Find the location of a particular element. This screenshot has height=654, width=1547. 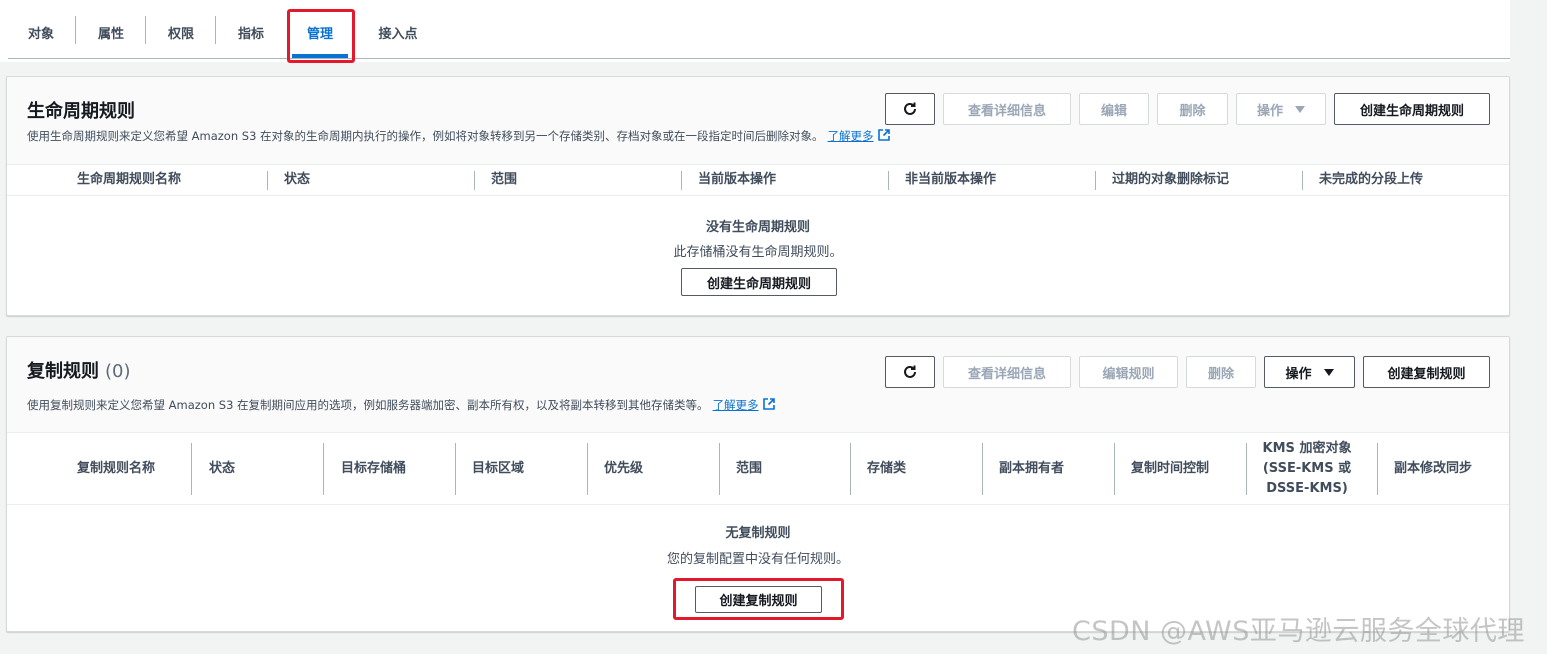

replication-actions-dropdown: 操作 is located at coordinates (1309, 372).